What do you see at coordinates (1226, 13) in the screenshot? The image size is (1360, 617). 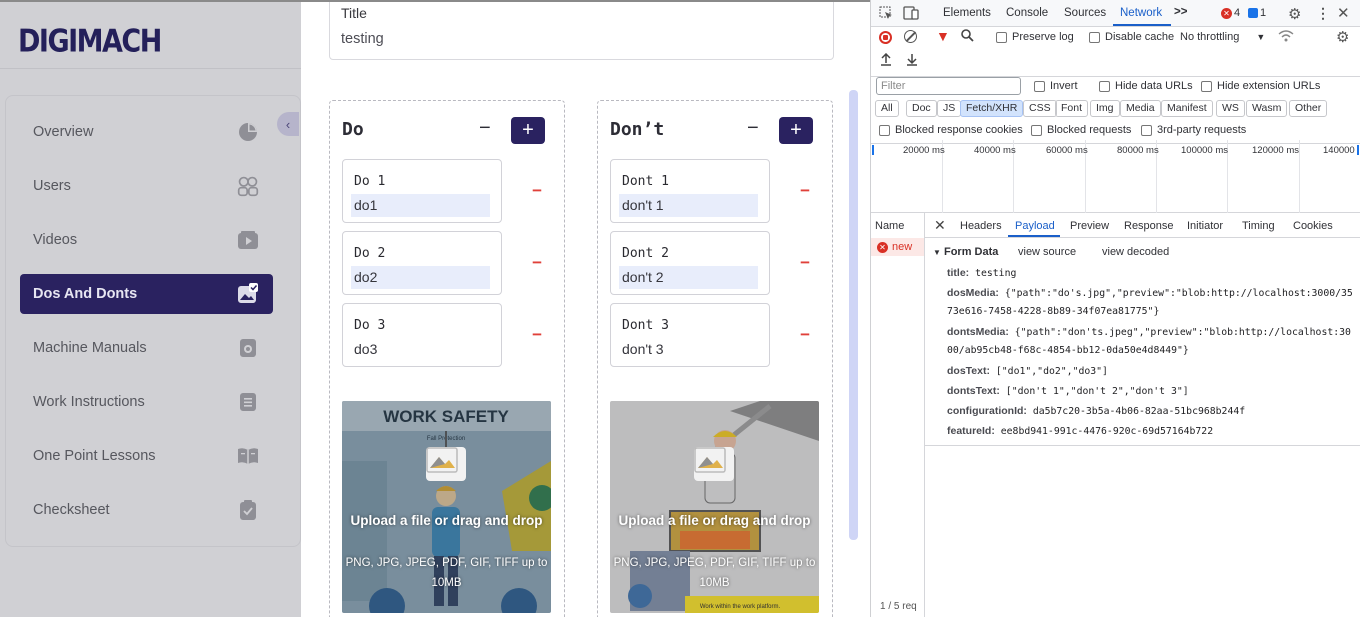 I see `error-icon: ✕` at bounding box center [1226, 13].